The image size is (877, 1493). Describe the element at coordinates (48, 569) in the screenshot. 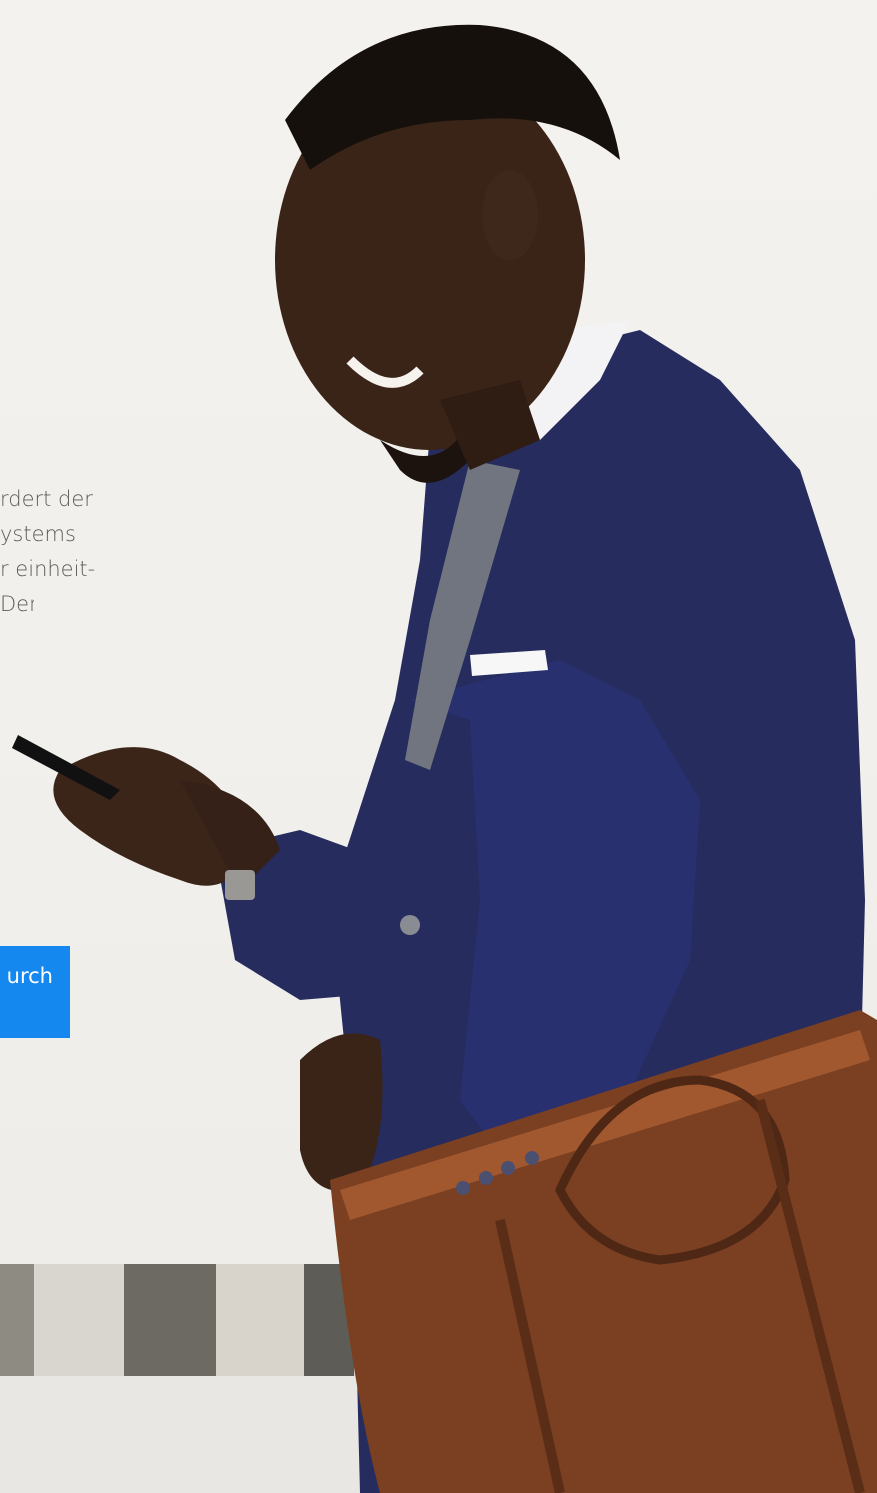

I see `intro-line: r einheit-` at that location.